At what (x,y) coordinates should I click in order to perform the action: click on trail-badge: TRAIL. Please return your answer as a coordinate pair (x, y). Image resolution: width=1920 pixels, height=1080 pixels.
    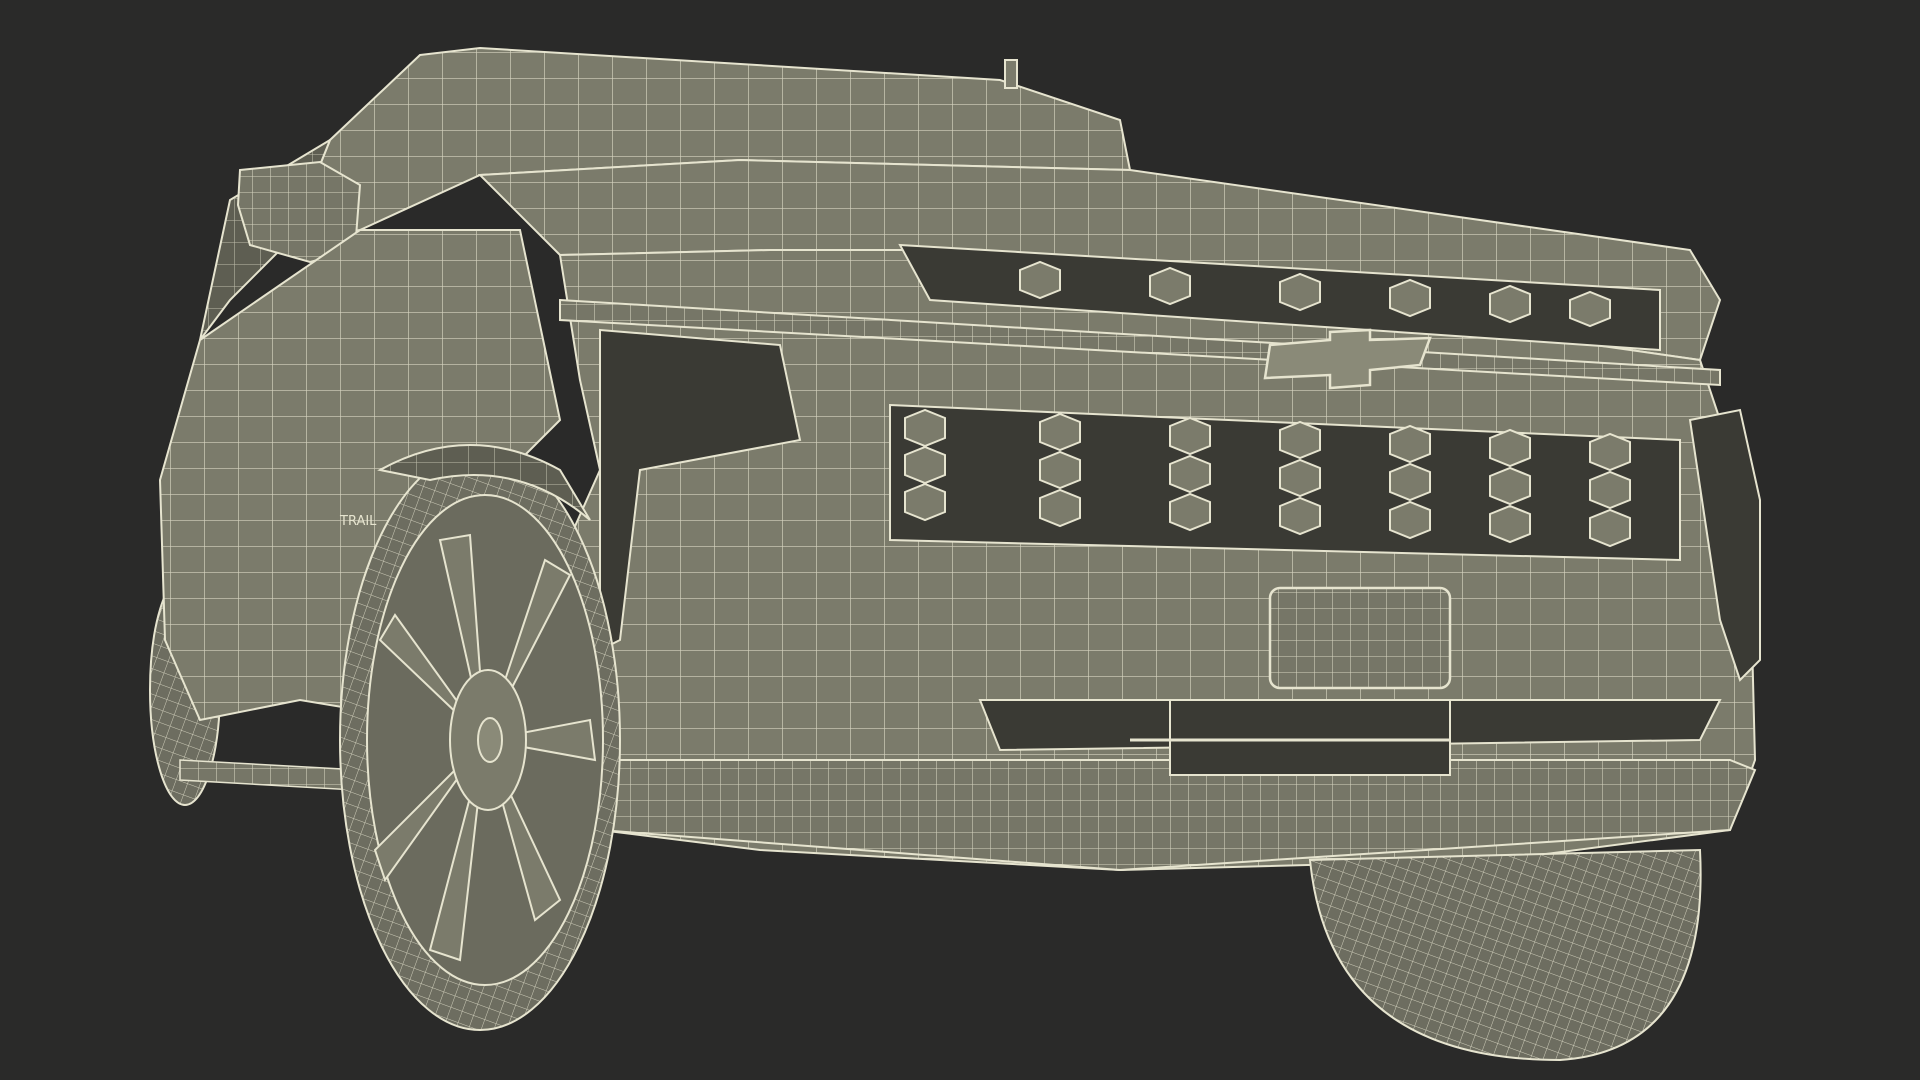
    Looking at the image, I should click on (358, 521).